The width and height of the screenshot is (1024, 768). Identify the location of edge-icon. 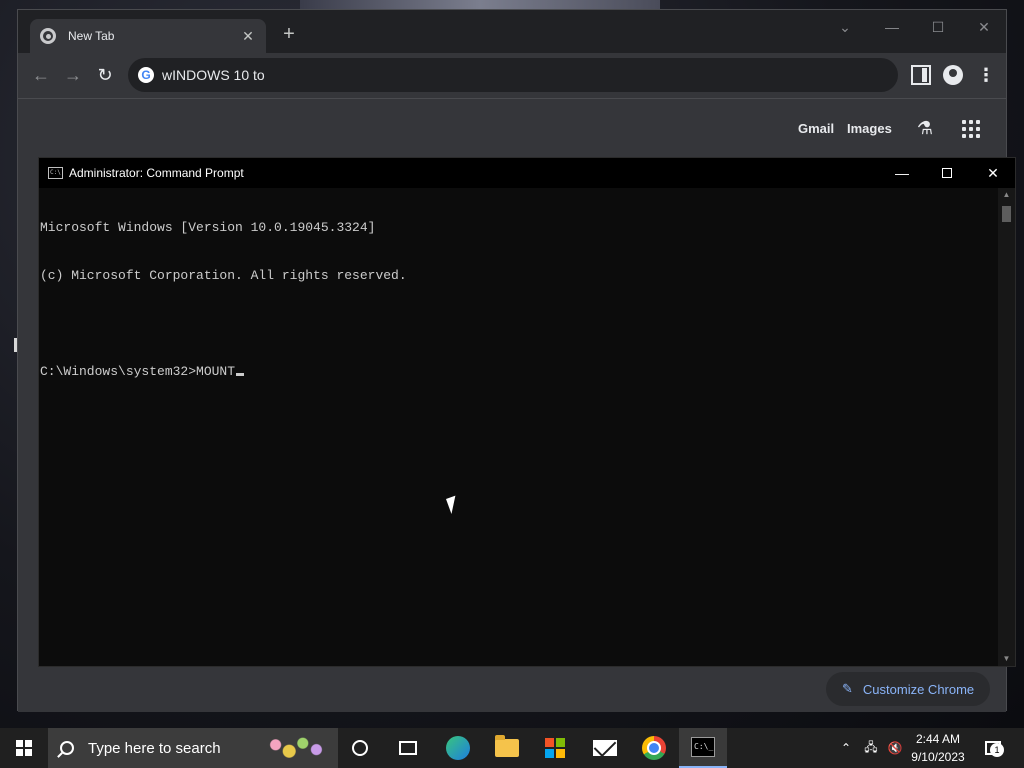
(458, 748).